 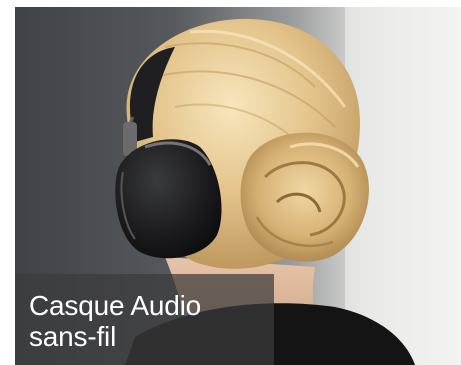 What do you see at coordinates (115, 305) in the screenshot?
I see `caption-line-1: Casque Audio` at bounding box center [115, 305].